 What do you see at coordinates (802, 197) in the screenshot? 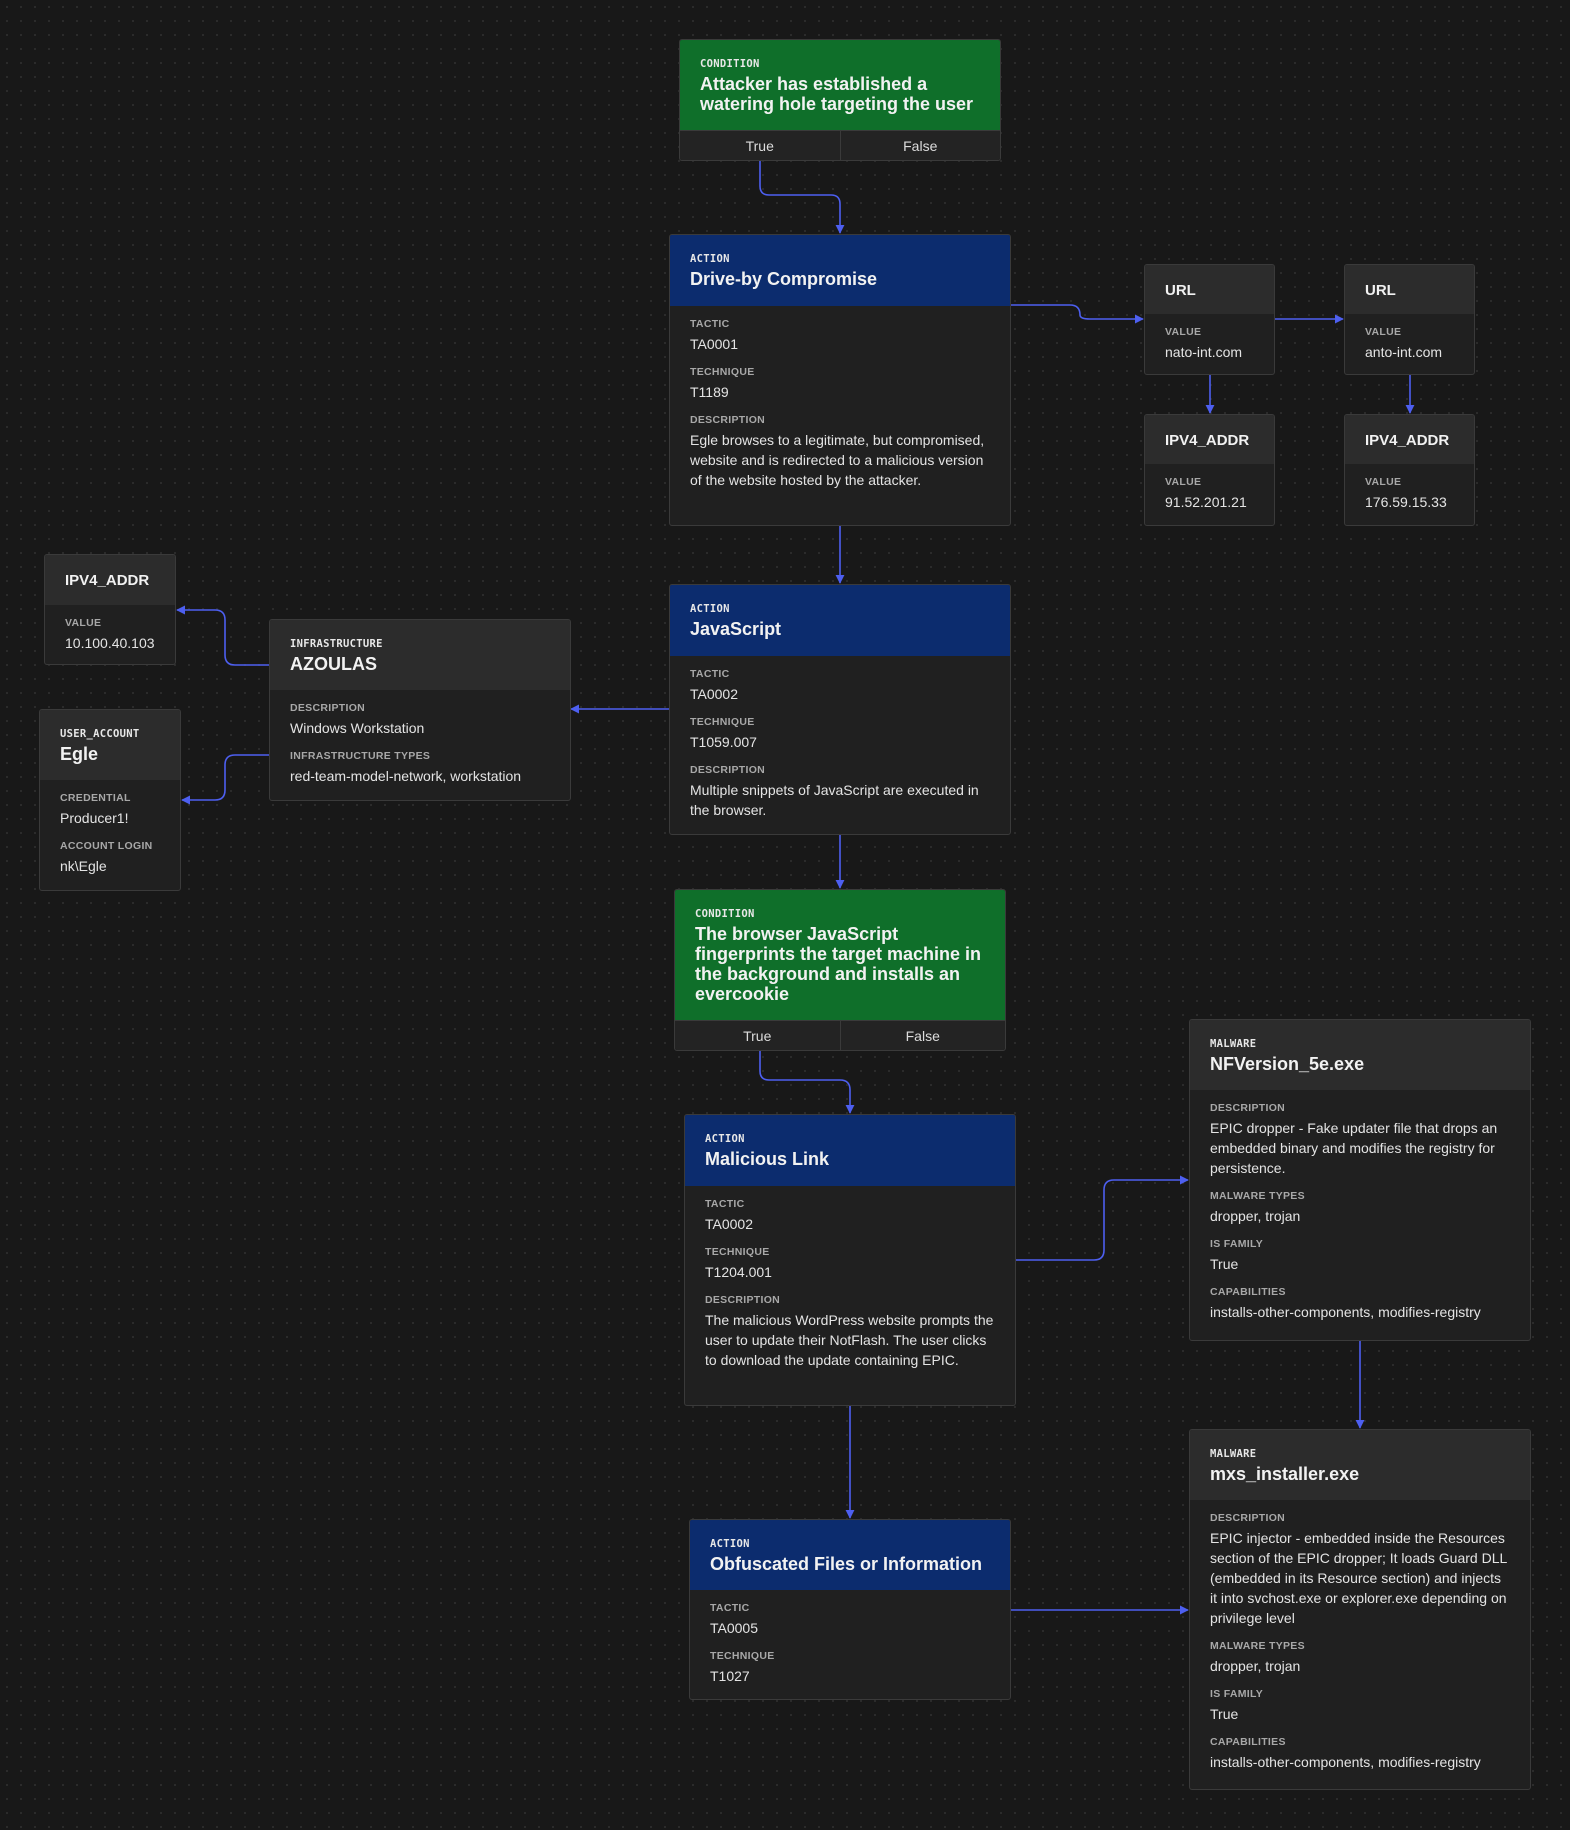
I see `edge-cond1-true-to-action1` at bounding box center [802, 197].